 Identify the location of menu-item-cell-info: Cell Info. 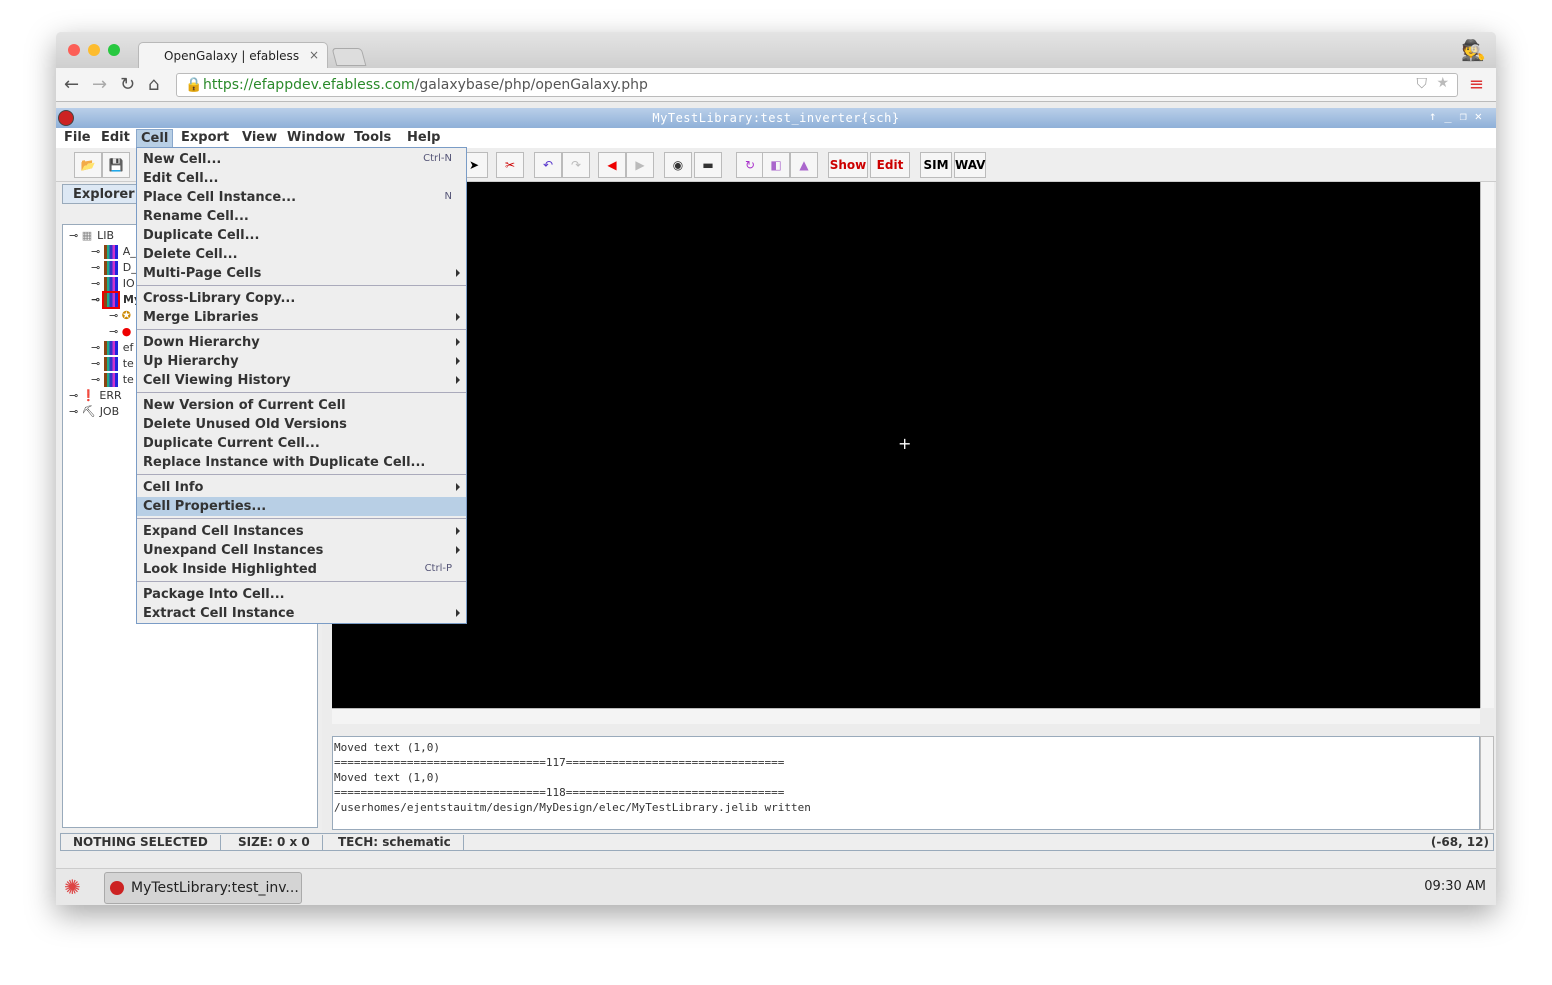
(301, 487).